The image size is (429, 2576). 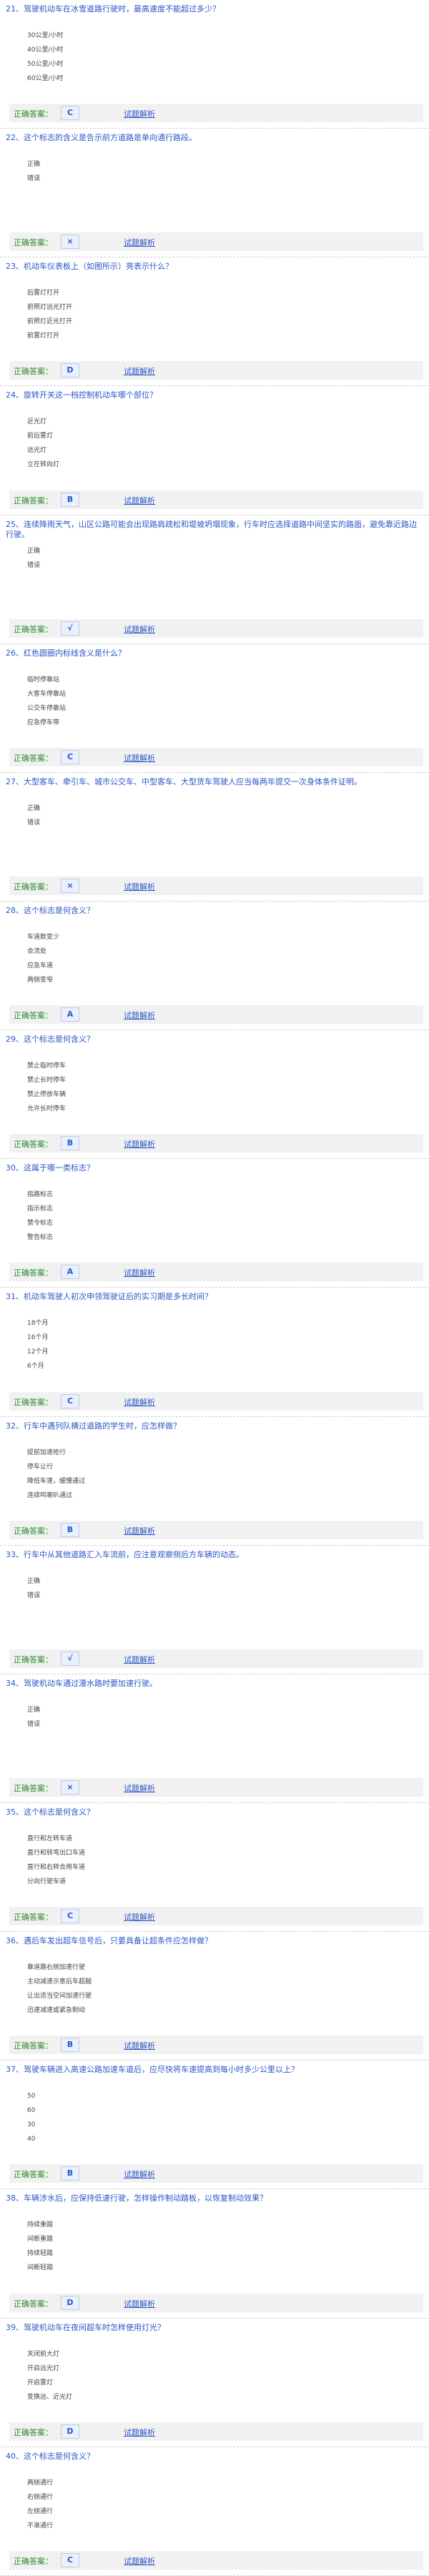 What do you see at coordinates (43, 436) in the screenshot?
I see `option-item: 前后雾灯` at bounding box center [43, 436].